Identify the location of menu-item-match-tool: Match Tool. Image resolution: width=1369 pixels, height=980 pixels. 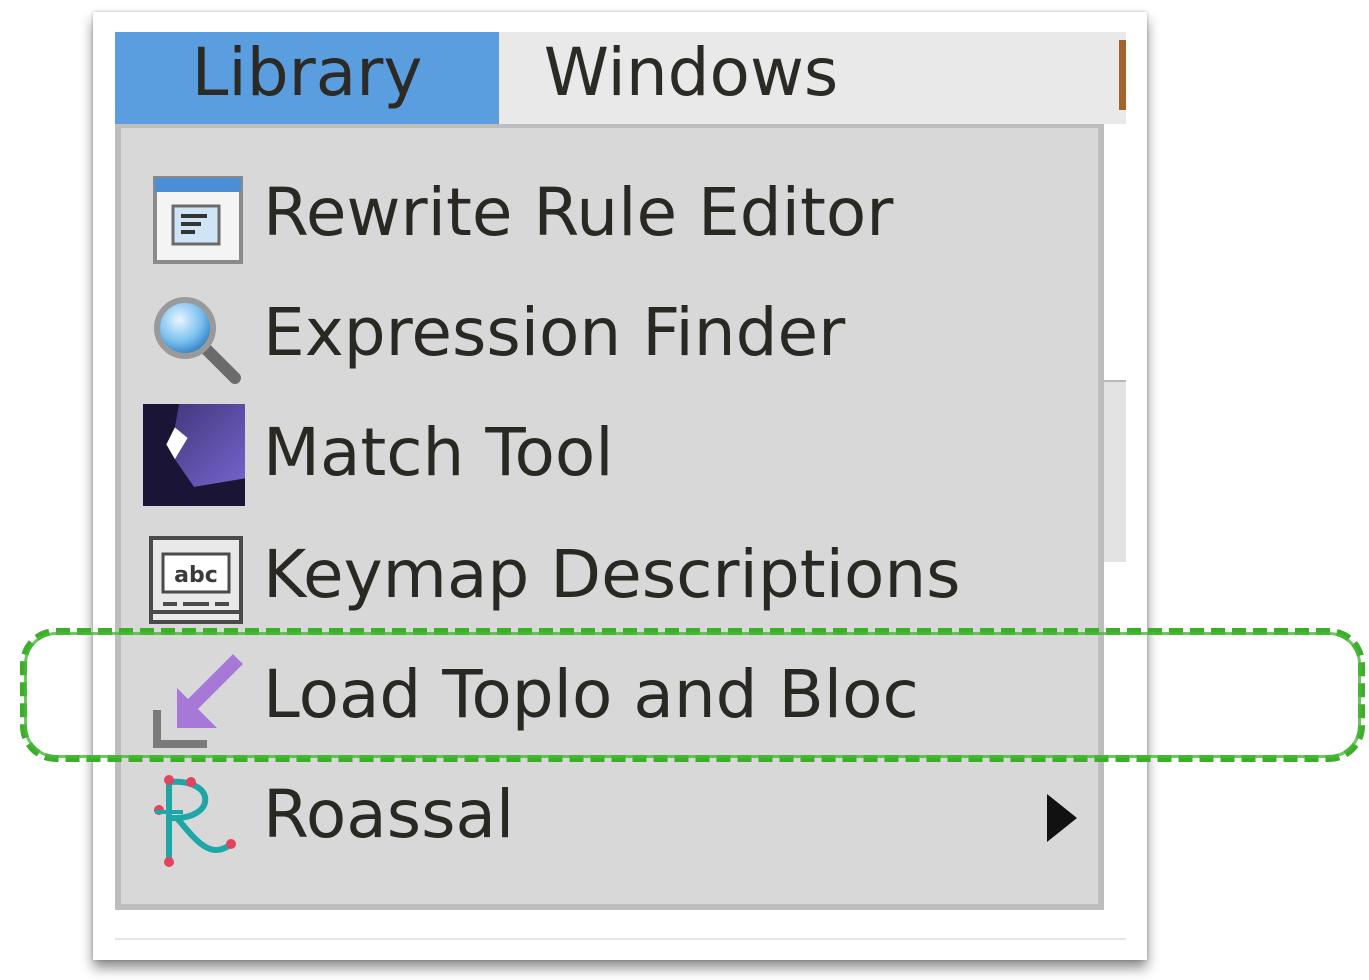
(613, 453).